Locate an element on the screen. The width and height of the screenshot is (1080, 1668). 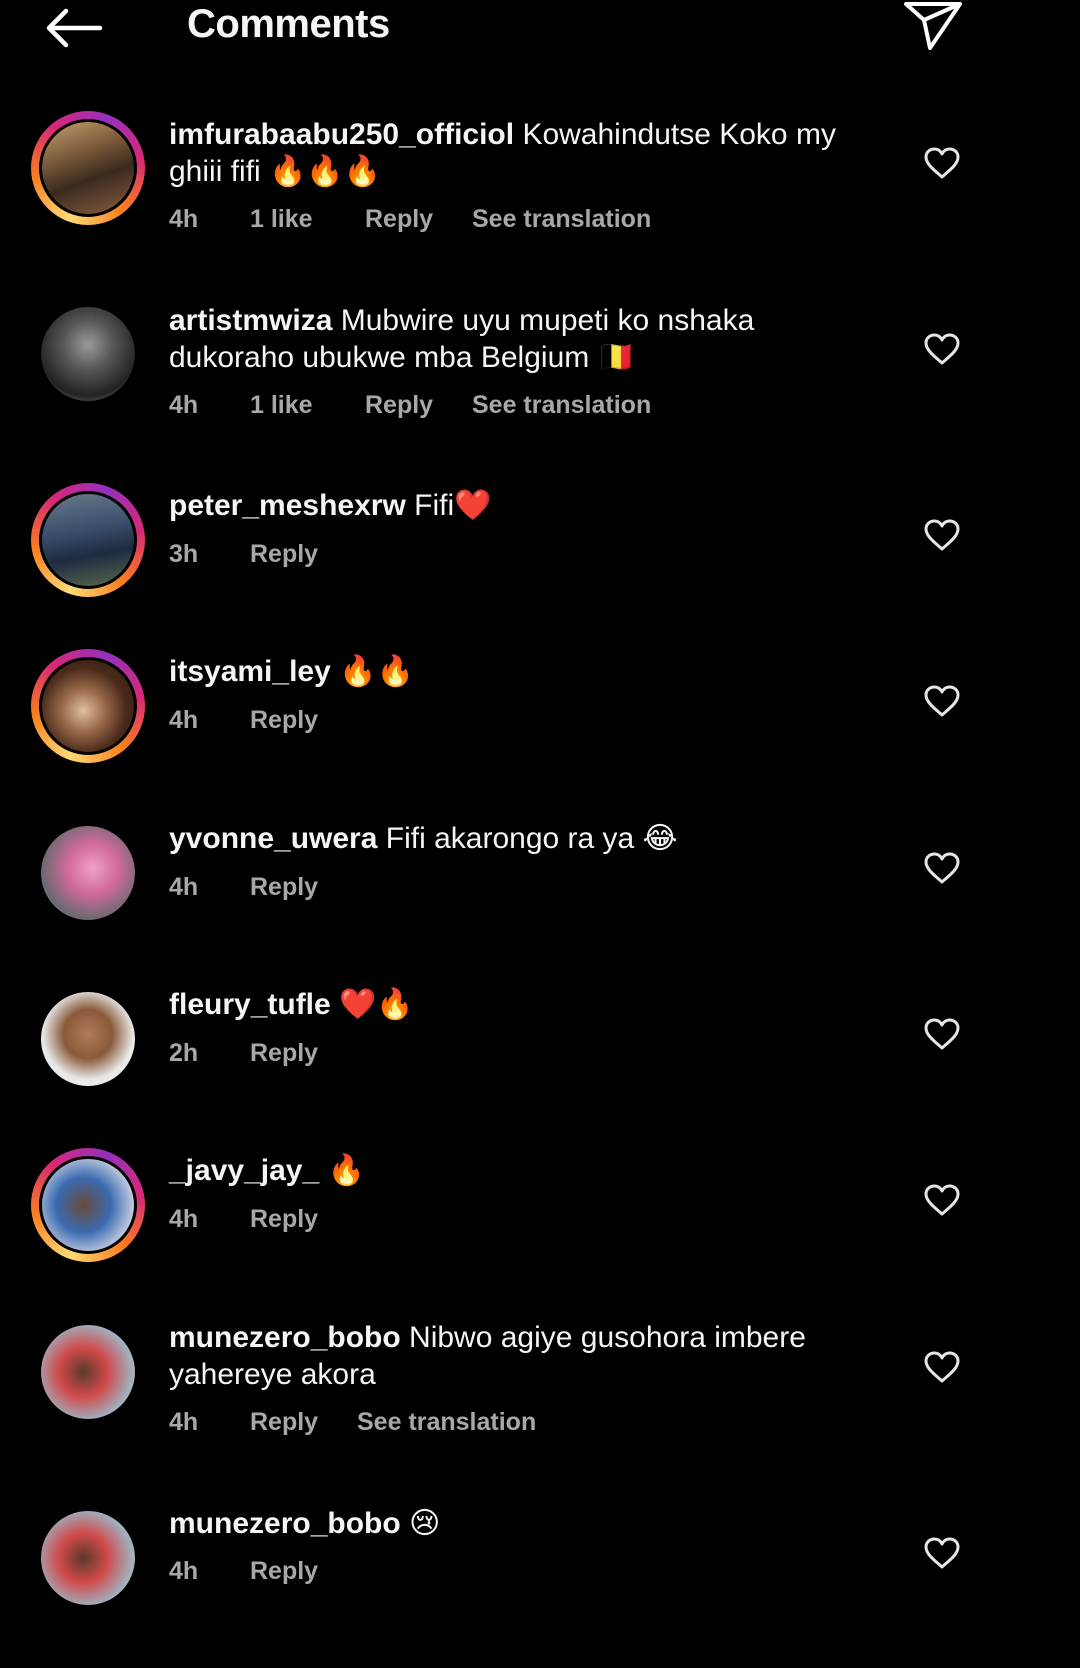
page-title: Comments is located at coordinates (288, 24).